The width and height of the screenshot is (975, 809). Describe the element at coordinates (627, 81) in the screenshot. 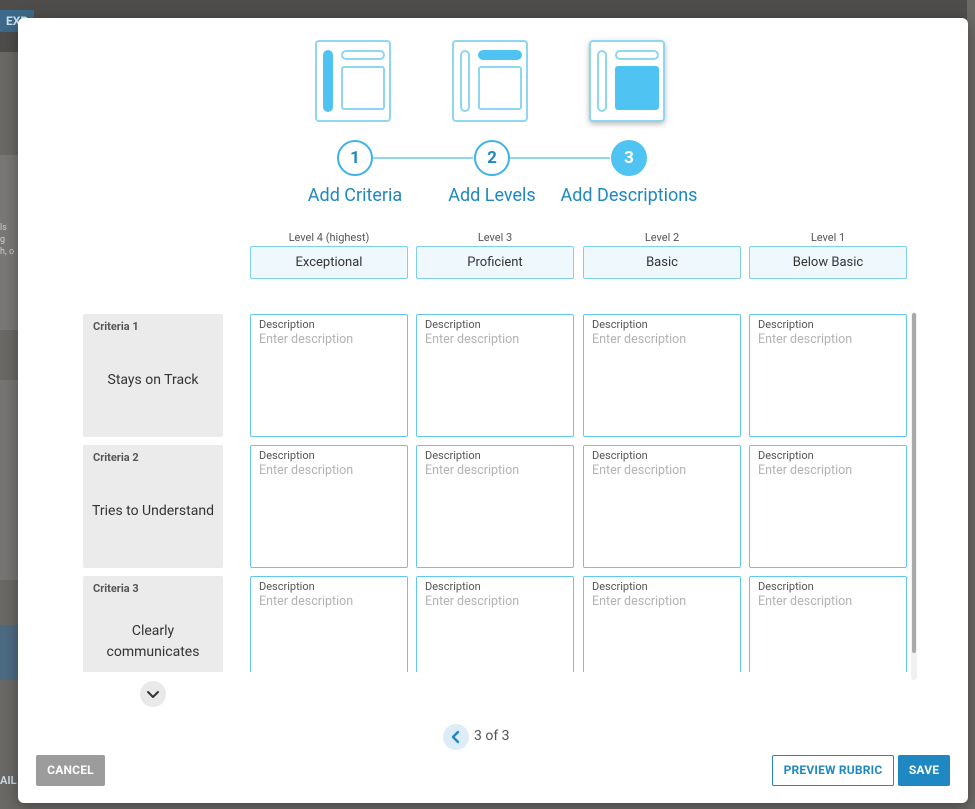

I see `step-descriptions-icon` at that location.